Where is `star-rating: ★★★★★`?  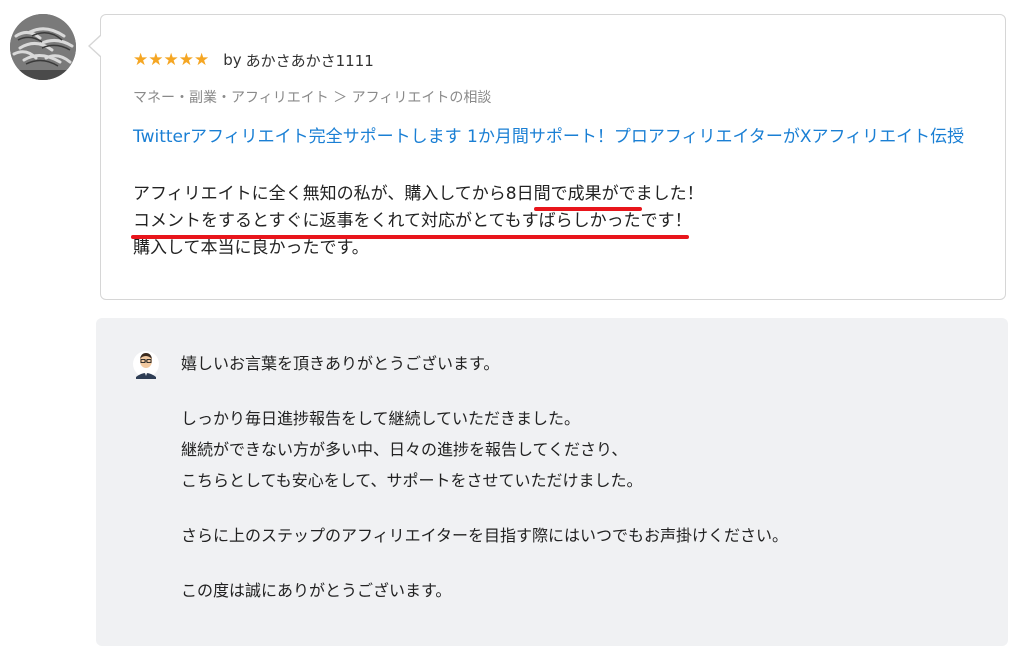
star-rating: ★★★★★ is located at coordinates (171, 60).